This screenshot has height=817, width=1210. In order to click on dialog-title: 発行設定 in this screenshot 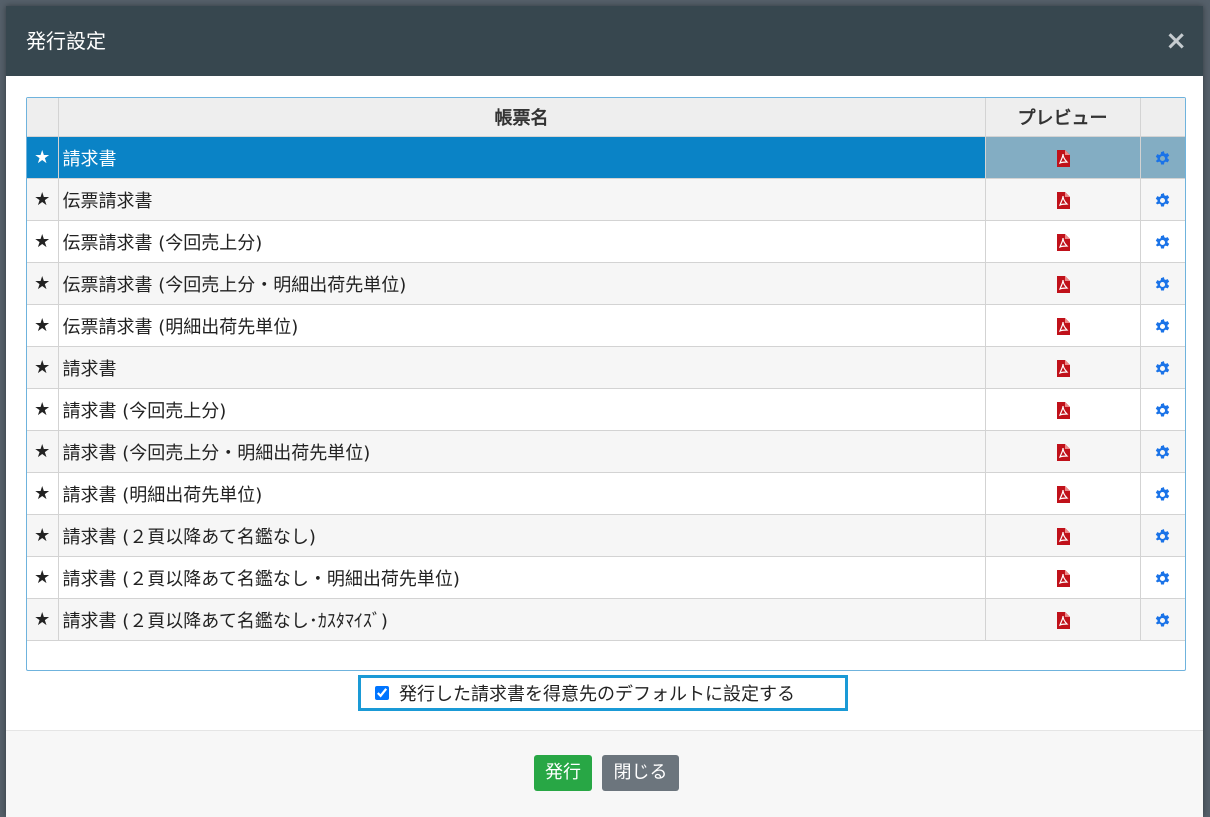, I will do `click(66, 41)`.